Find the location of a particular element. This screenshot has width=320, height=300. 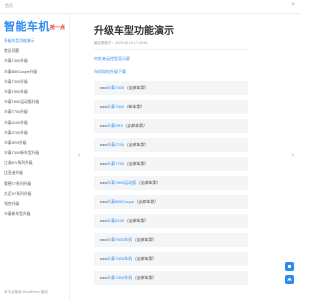

download-link: 车机如何升级下载 is located at coordinates (110, 72).